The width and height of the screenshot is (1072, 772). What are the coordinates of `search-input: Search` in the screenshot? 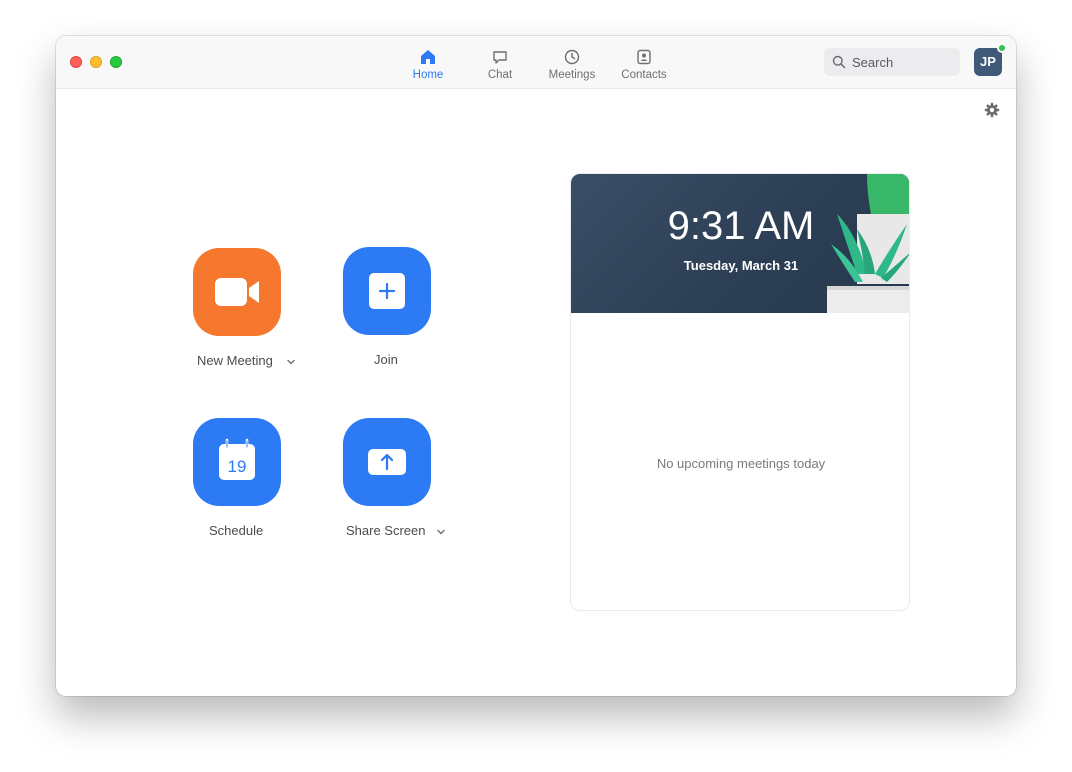 It's located at (892, 62).